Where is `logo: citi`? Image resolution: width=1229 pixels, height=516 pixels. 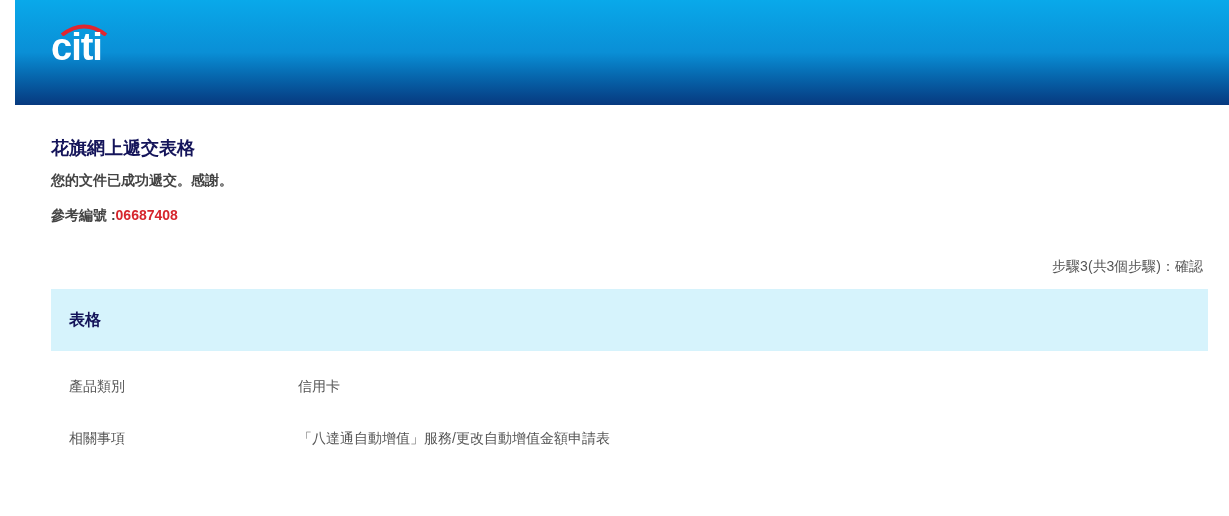 logo: citi is located at coordinates (79, 45).